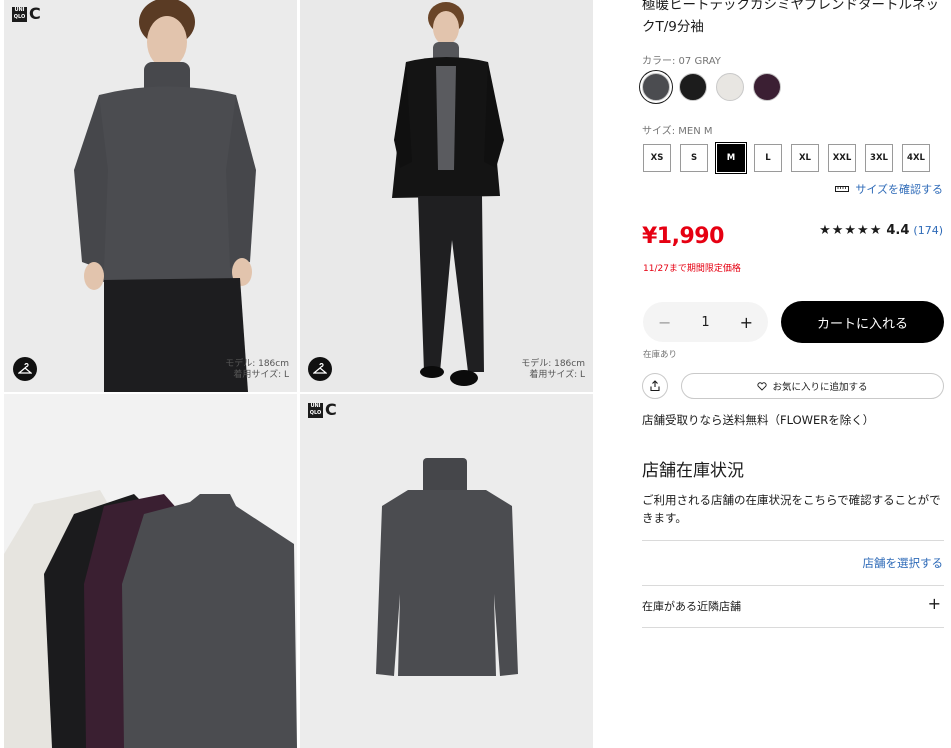  I want to click on flat-product-photo, so click(447, 567).